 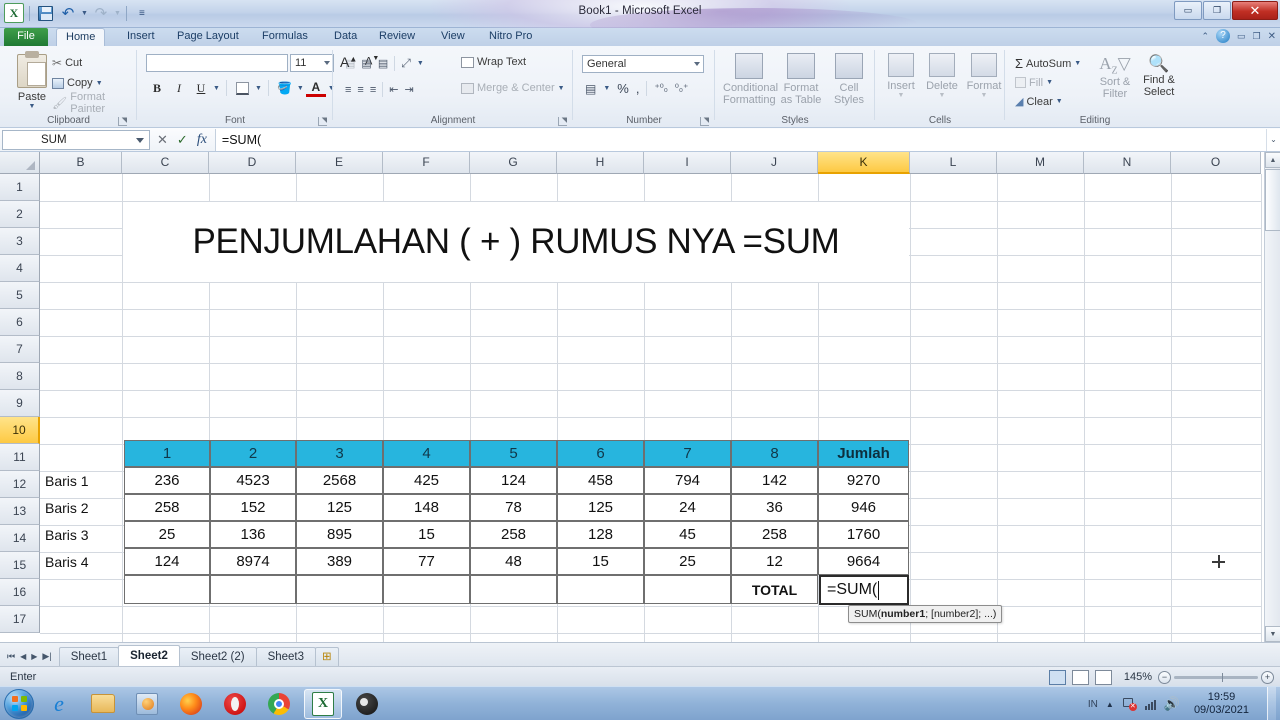 I want to click on zoom-out-button: −, so click(x=1164, y=677).